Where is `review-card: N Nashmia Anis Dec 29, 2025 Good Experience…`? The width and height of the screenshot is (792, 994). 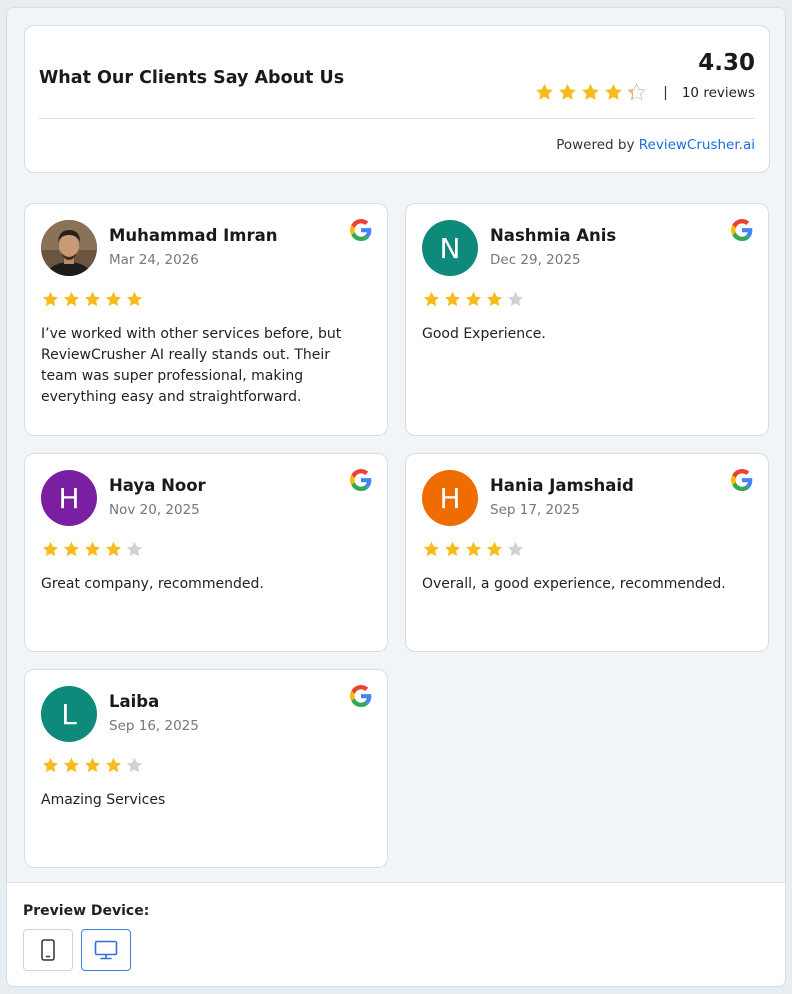 review-card: N Nashmia Anis Dec 29, 2025 Good Experience… is located at coordinates (587, 319).